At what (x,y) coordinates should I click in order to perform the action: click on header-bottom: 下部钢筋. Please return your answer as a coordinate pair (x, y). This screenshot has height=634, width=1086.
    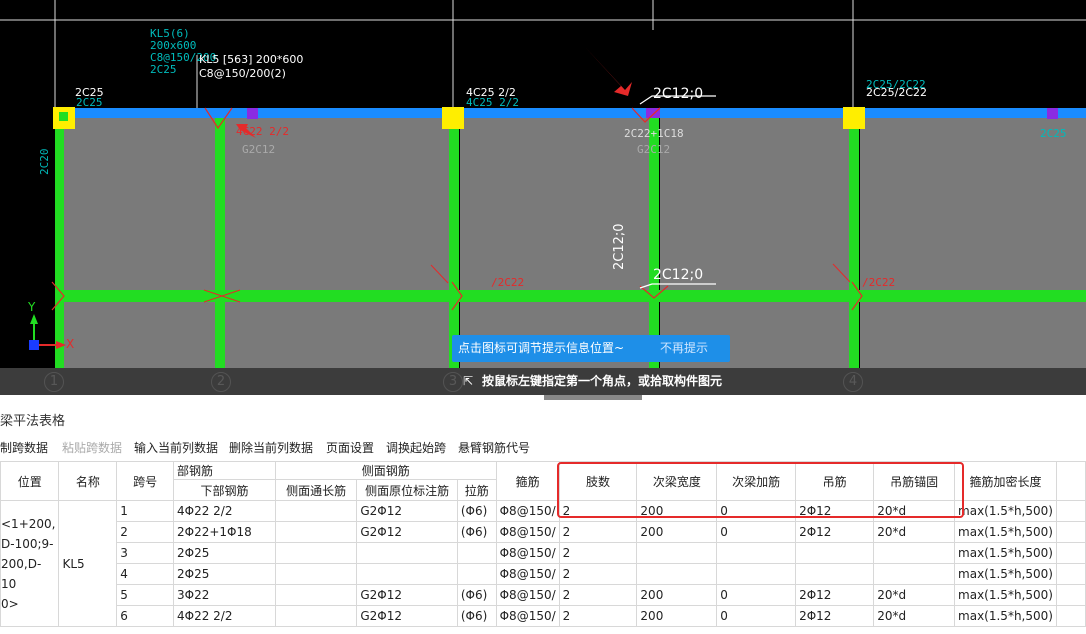
    Looking at the image, I should click on (224, 490).